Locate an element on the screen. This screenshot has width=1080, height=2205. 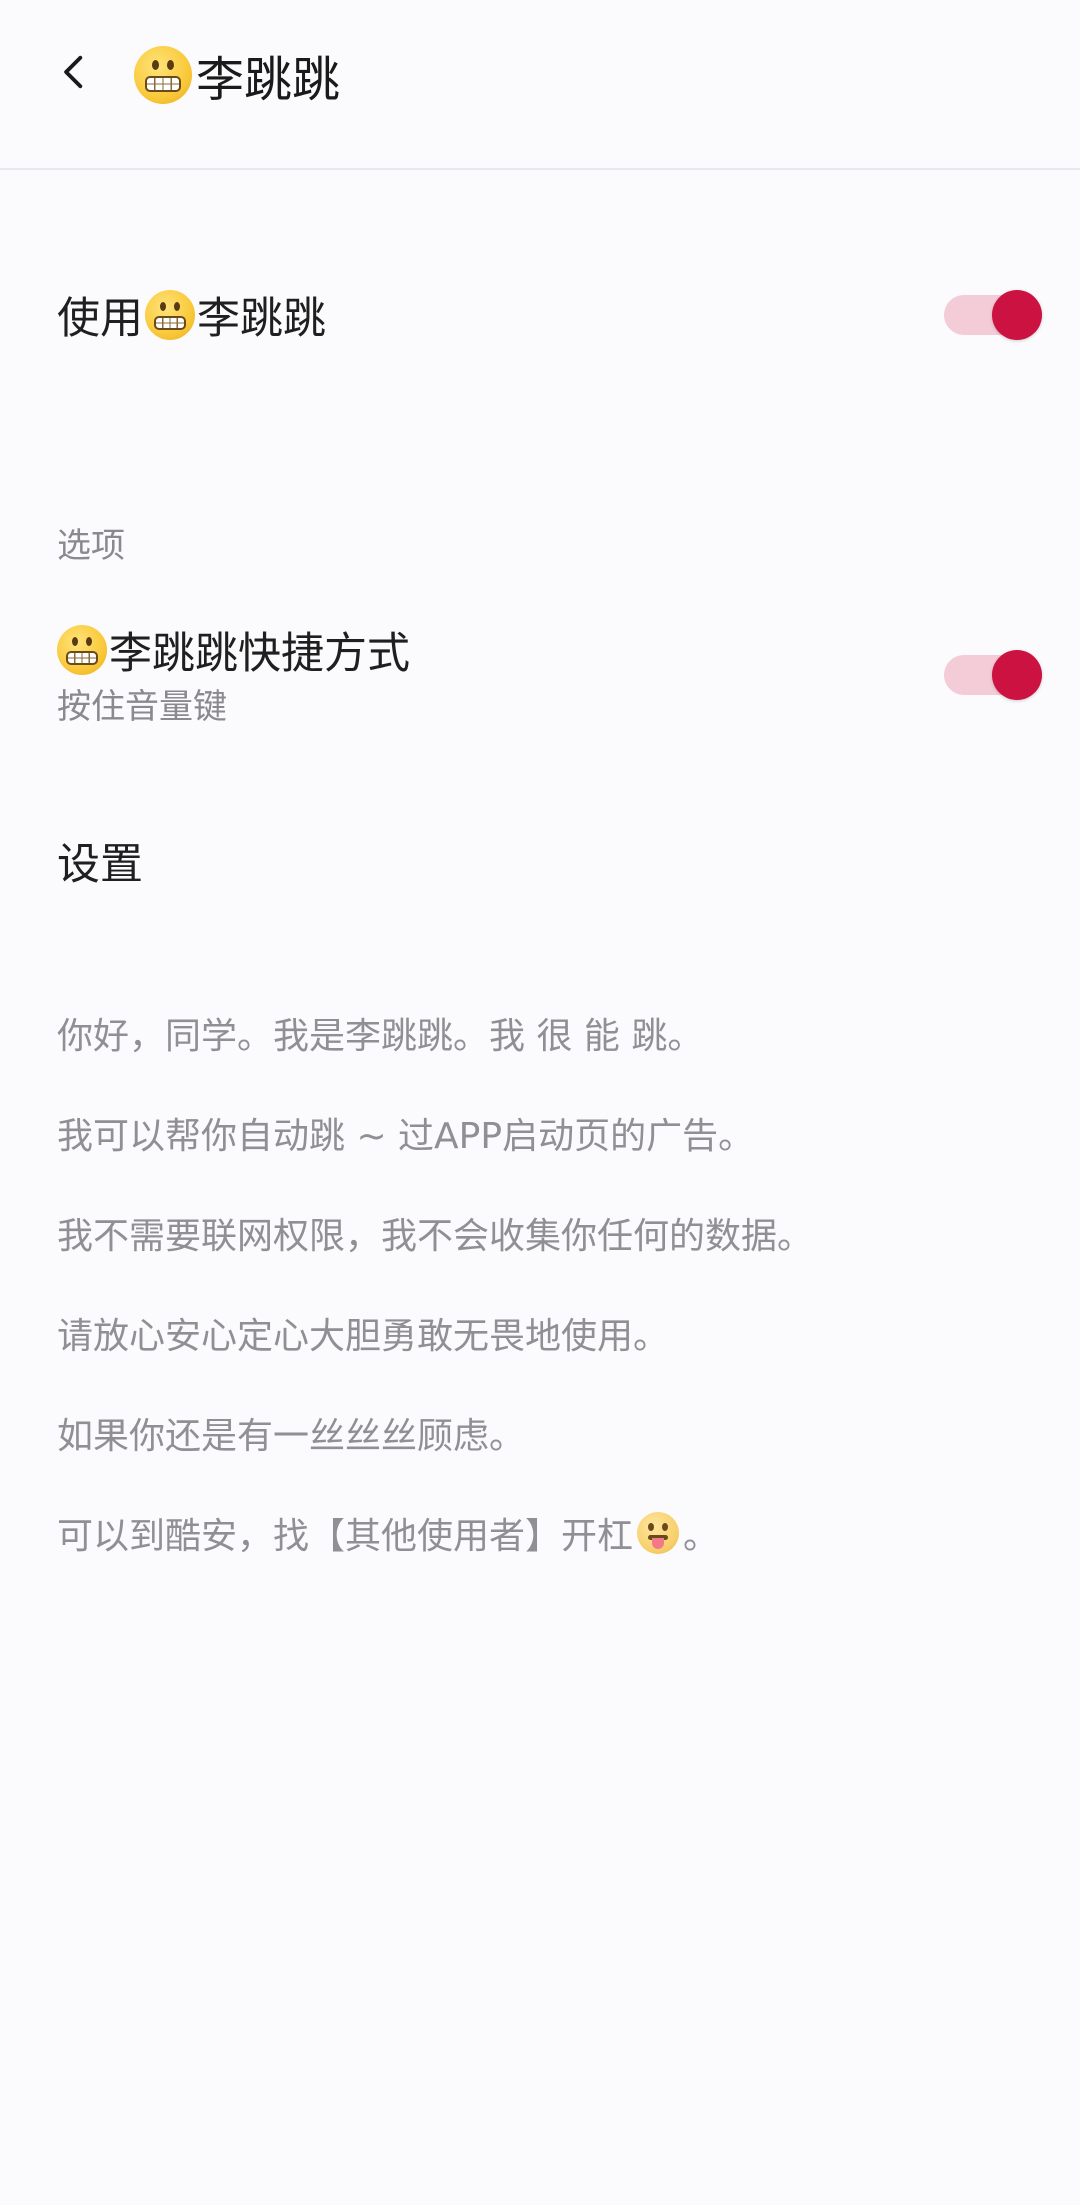
description-line-6-text: 可以到酷安，找【其他使用者】开杠 is located at coordinates (345, 1536).